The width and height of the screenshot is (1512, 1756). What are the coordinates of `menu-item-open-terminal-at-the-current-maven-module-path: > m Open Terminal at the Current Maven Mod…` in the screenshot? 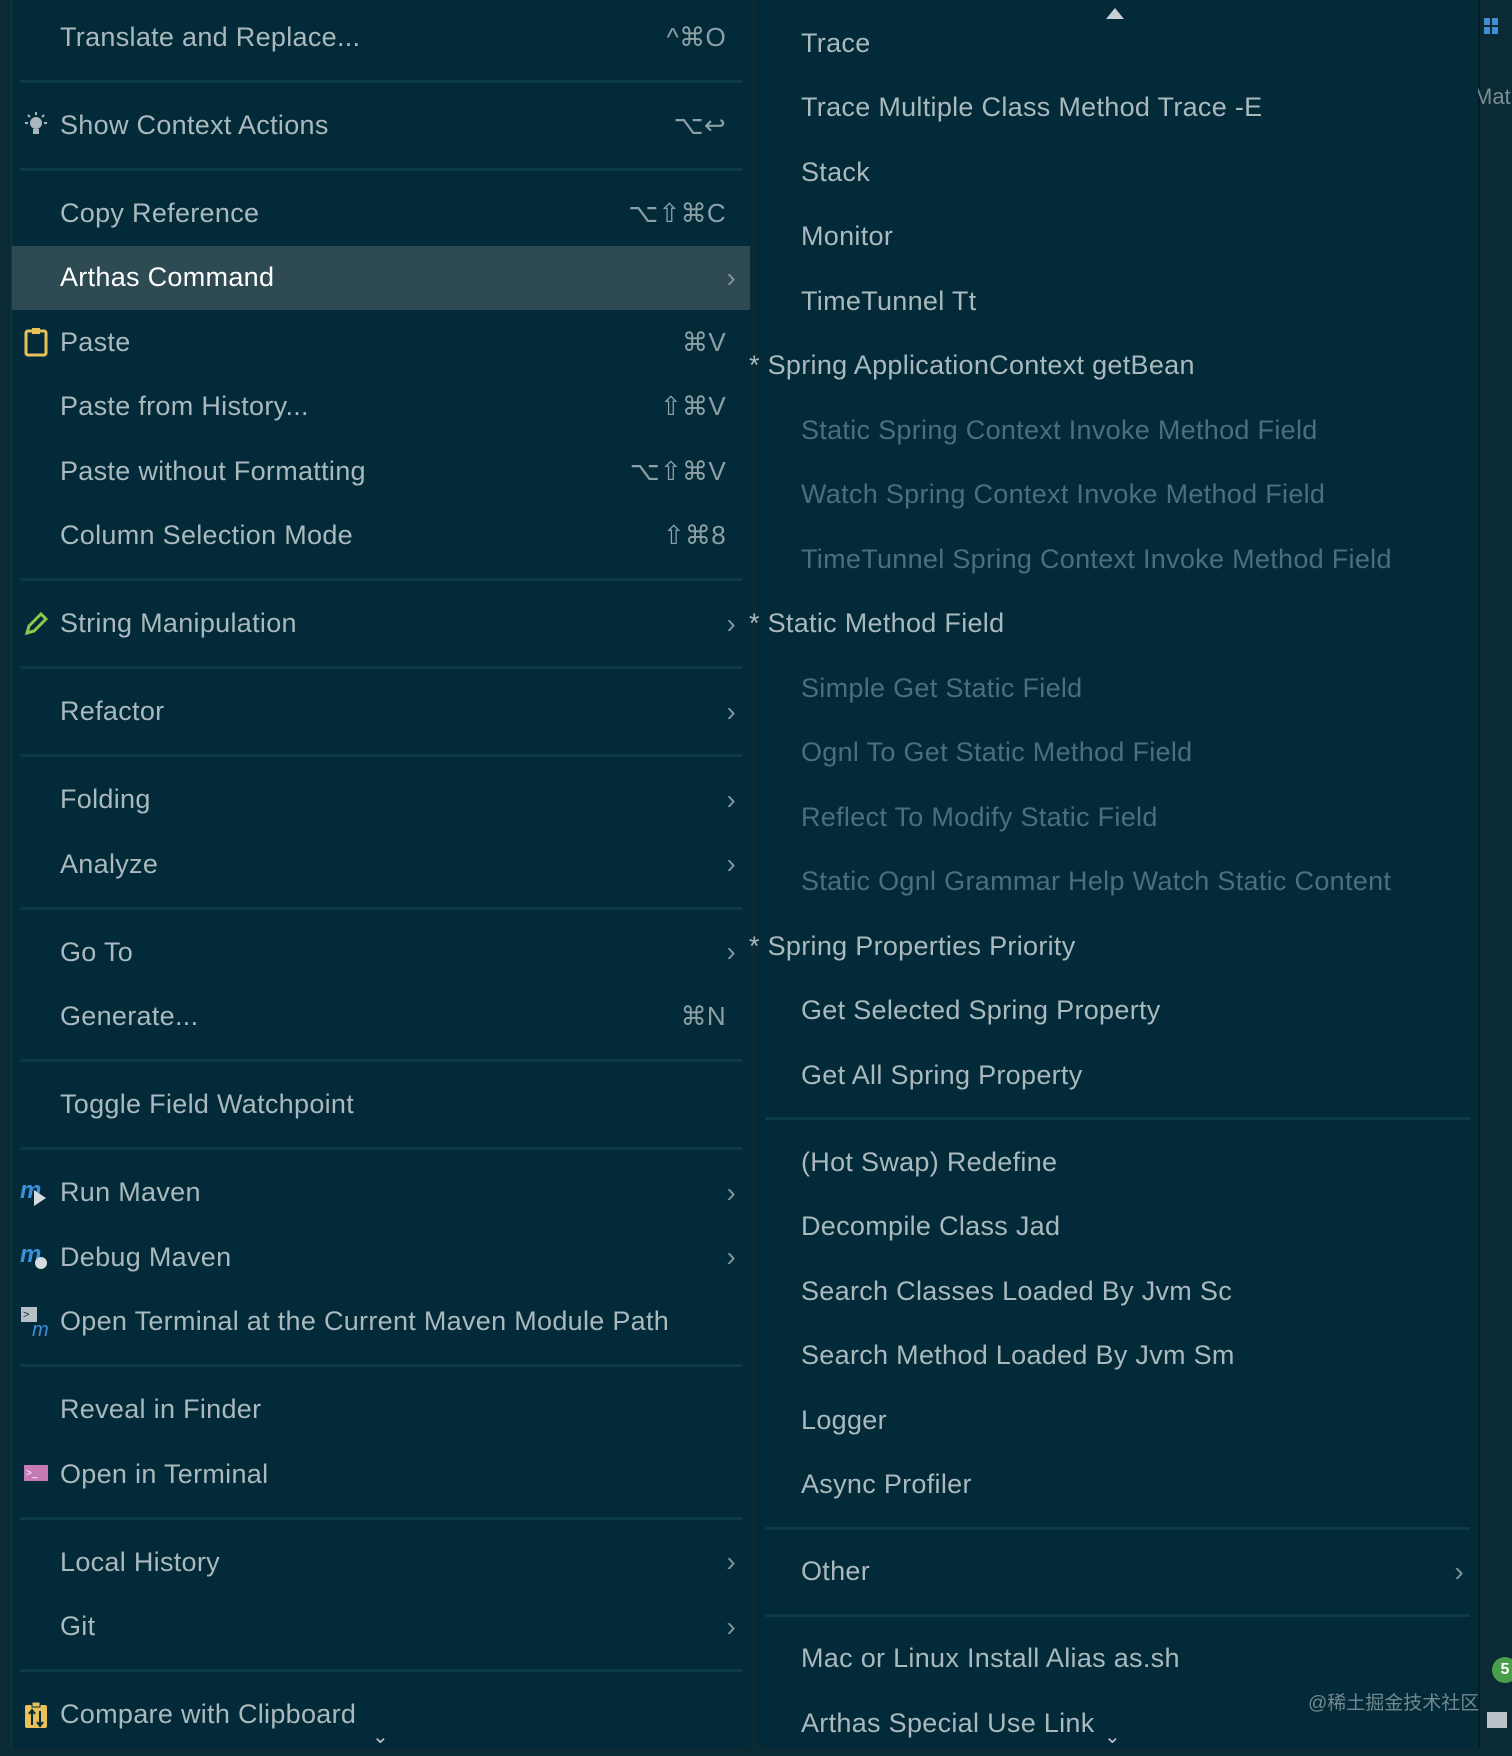 It's located at (381, 1322).